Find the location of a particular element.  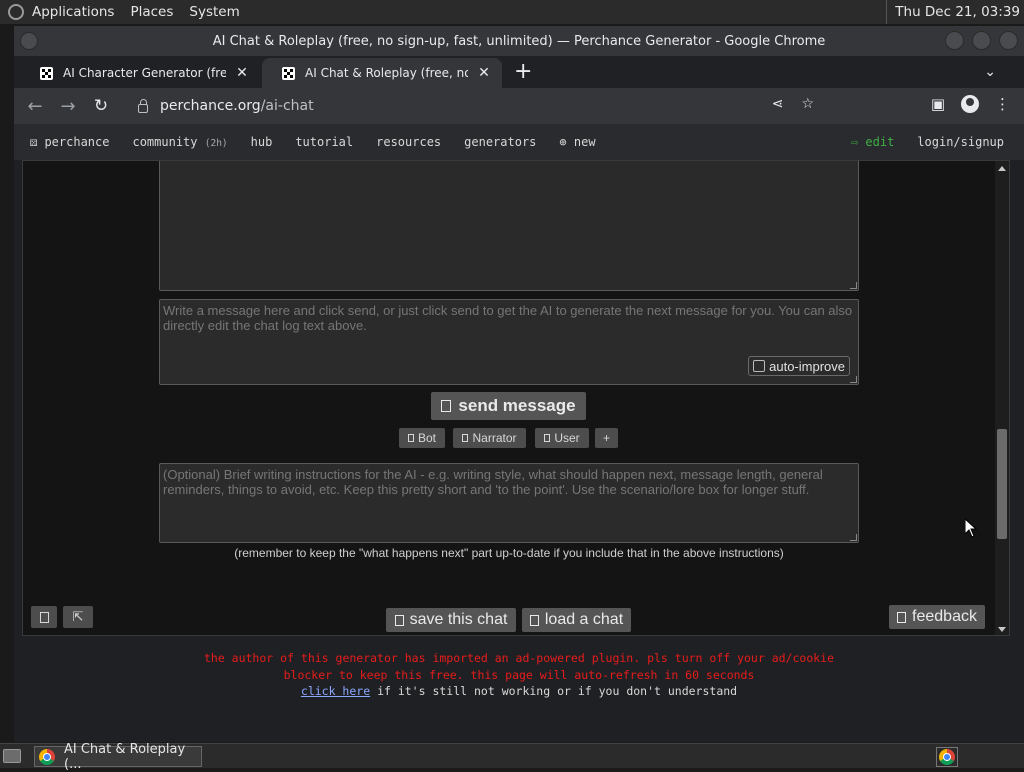

share-icon: ⋖ is located at coordinates (778, 104).